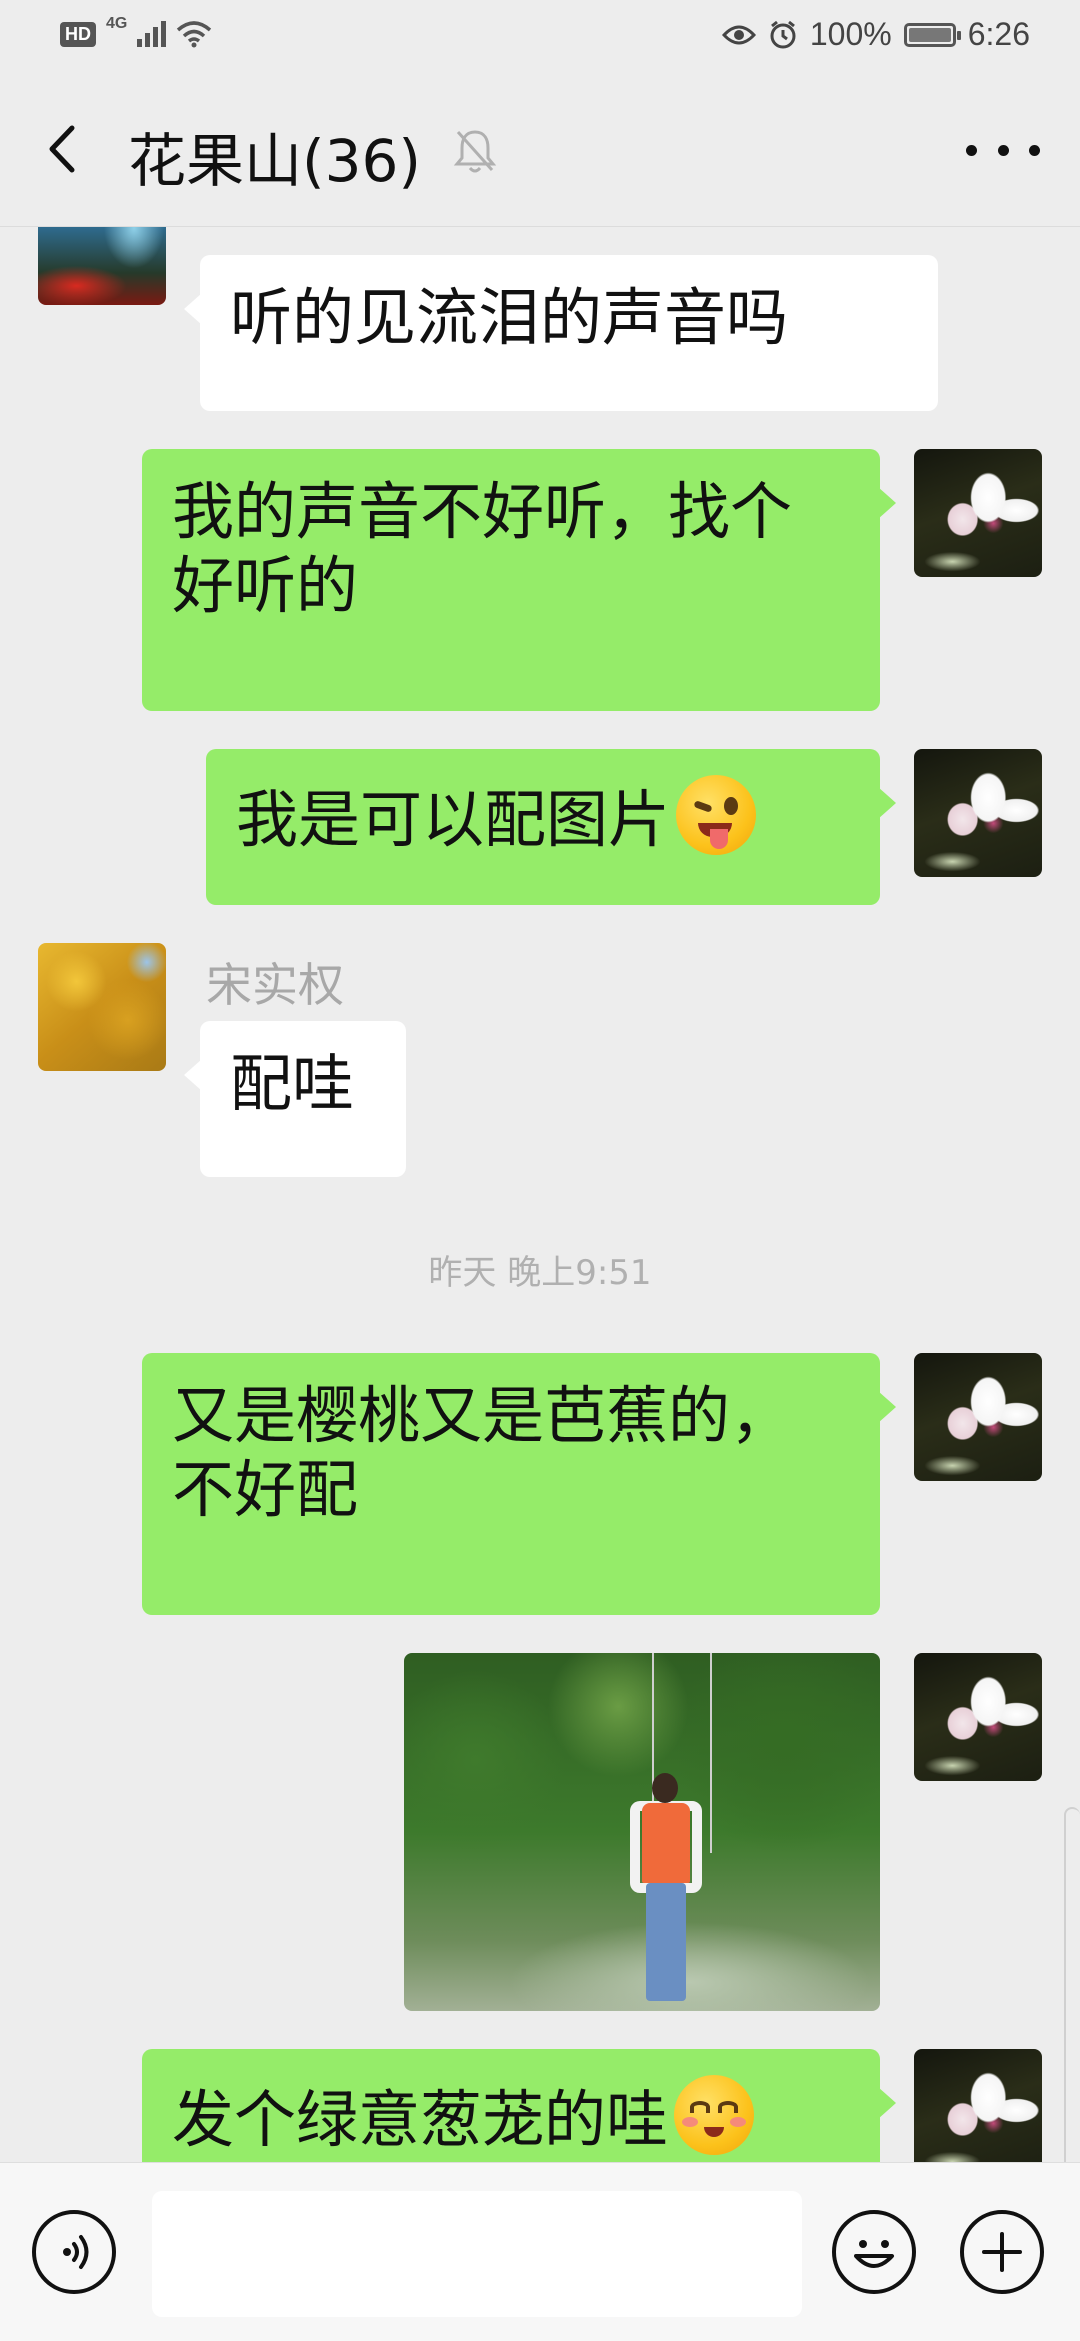 This screenshot has width=1080, height=2341. I want to click on input-bar, so click(540, 2251).